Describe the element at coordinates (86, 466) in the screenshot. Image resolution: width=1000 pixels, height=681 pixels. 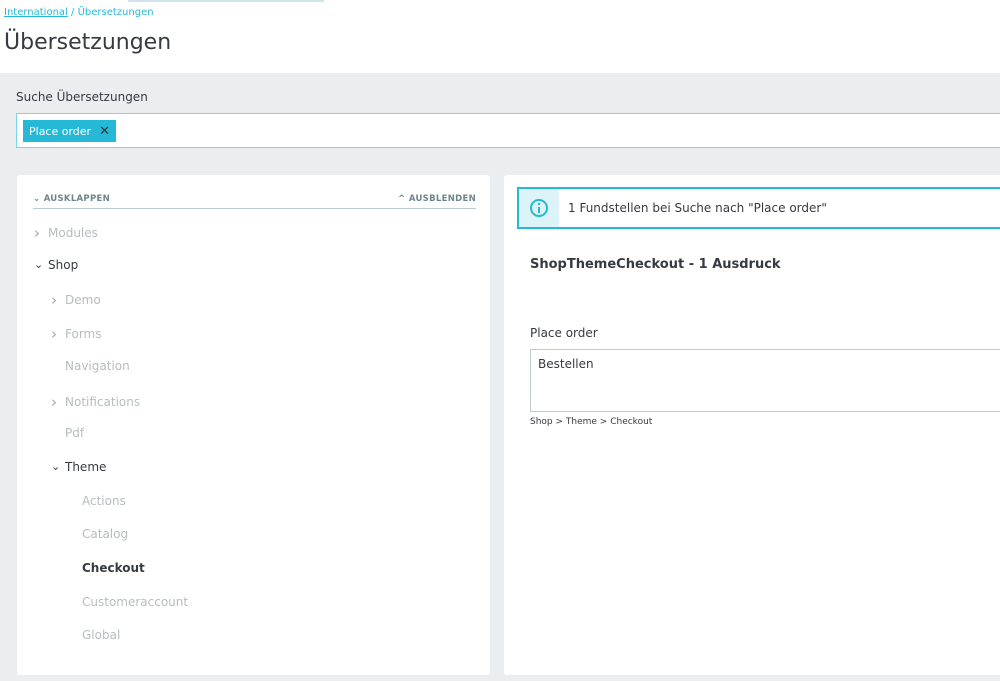
I see `tree-node-label: Theme` at that location.